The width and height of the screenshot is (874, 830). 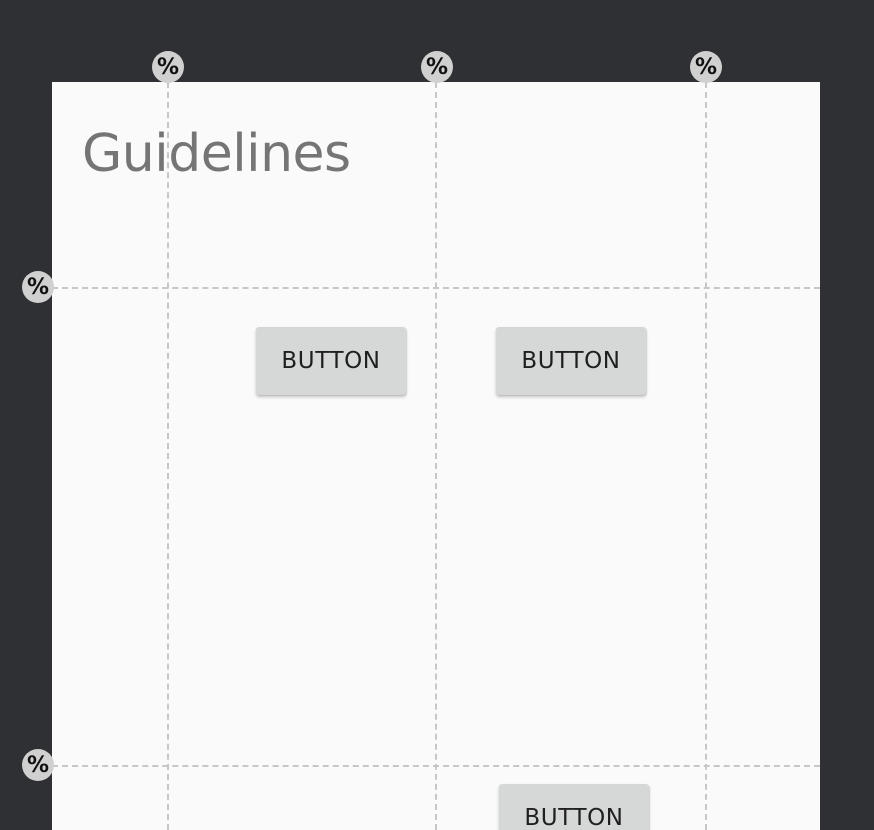 What do you see at coordinates (216, 154) in the screenshot?
I see `page-title: Guidelines` at bounding box center [216, 154].